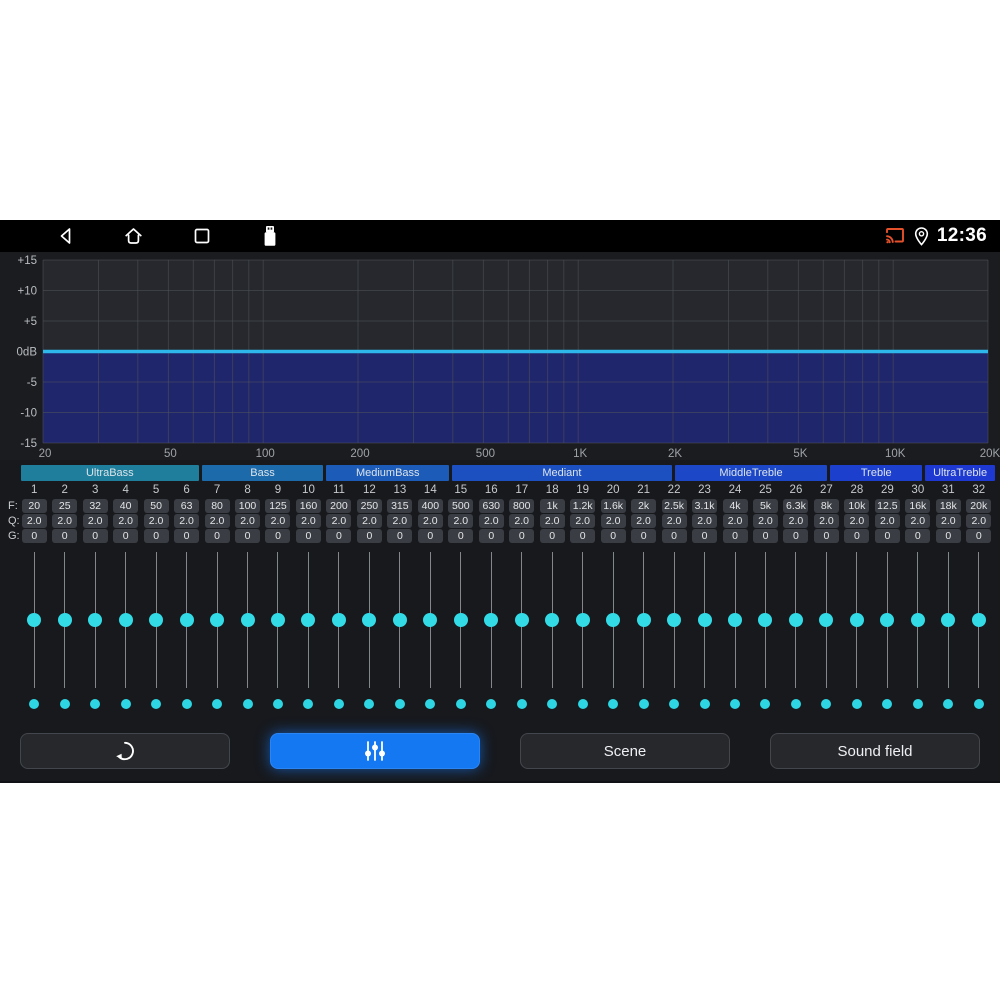 The image size is (1000, 1000). I want to click on back-button, so click(65, 236).